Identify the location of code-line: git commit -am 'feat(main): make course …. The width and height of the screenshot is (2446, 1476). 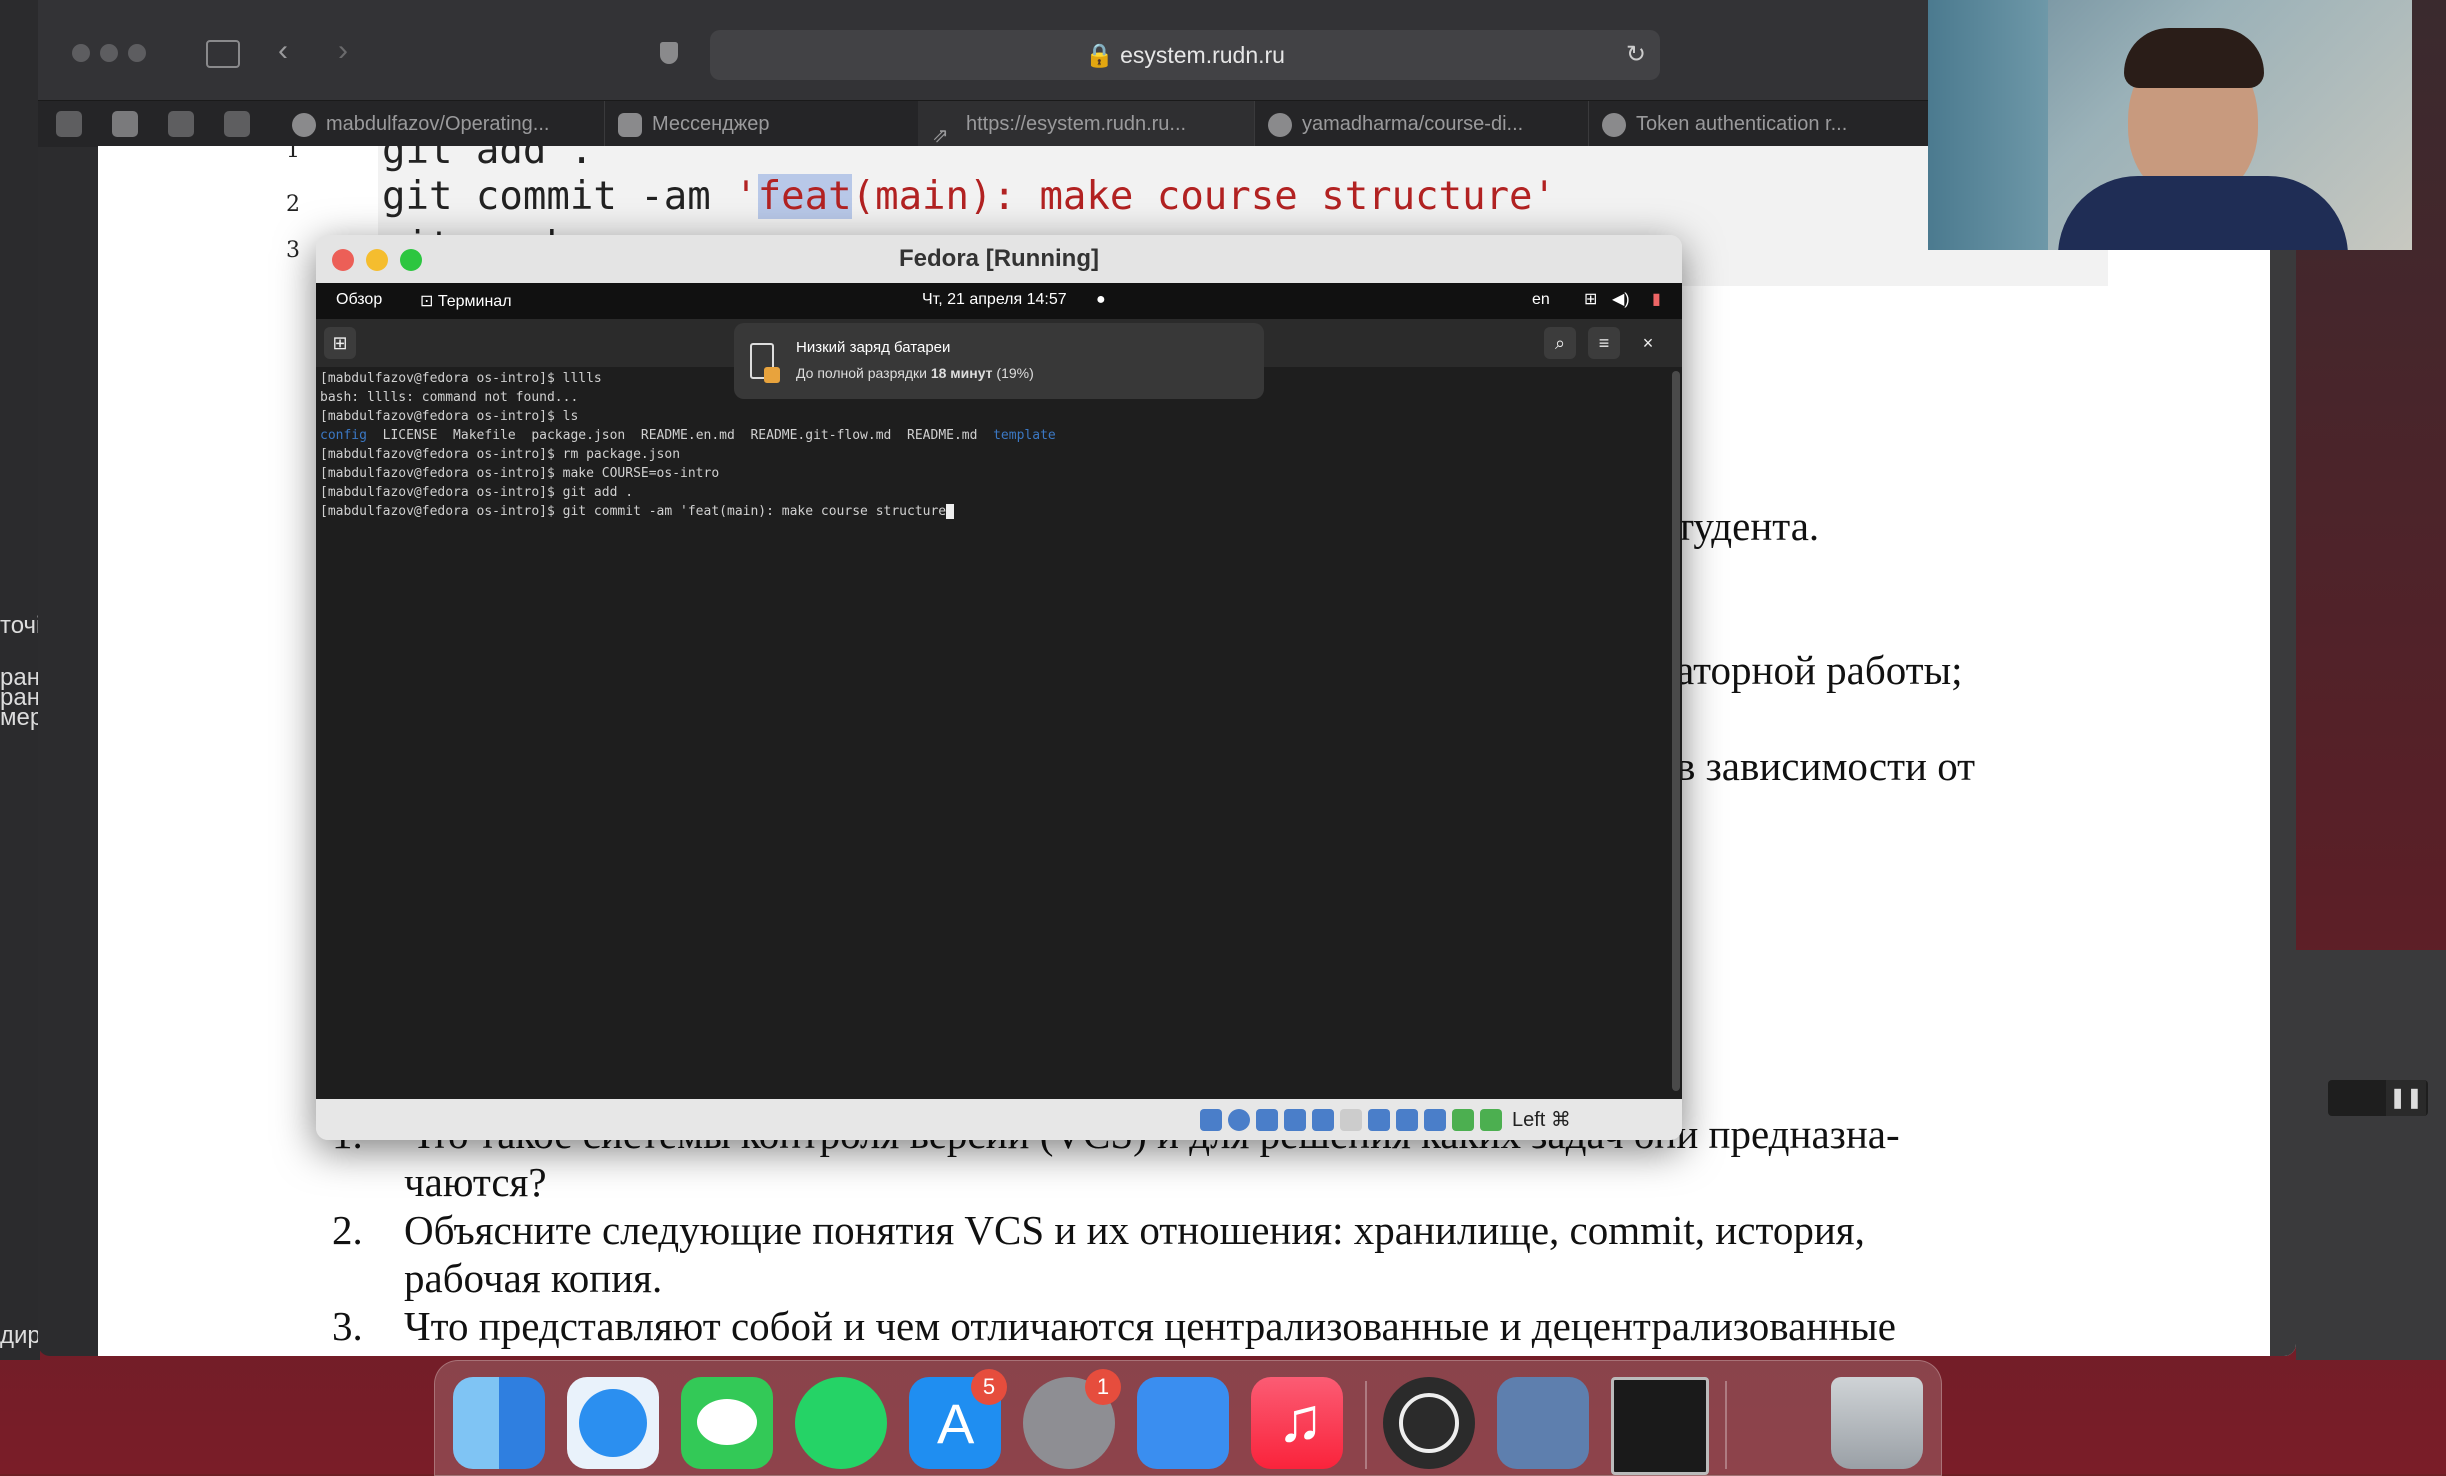
(969, 196).